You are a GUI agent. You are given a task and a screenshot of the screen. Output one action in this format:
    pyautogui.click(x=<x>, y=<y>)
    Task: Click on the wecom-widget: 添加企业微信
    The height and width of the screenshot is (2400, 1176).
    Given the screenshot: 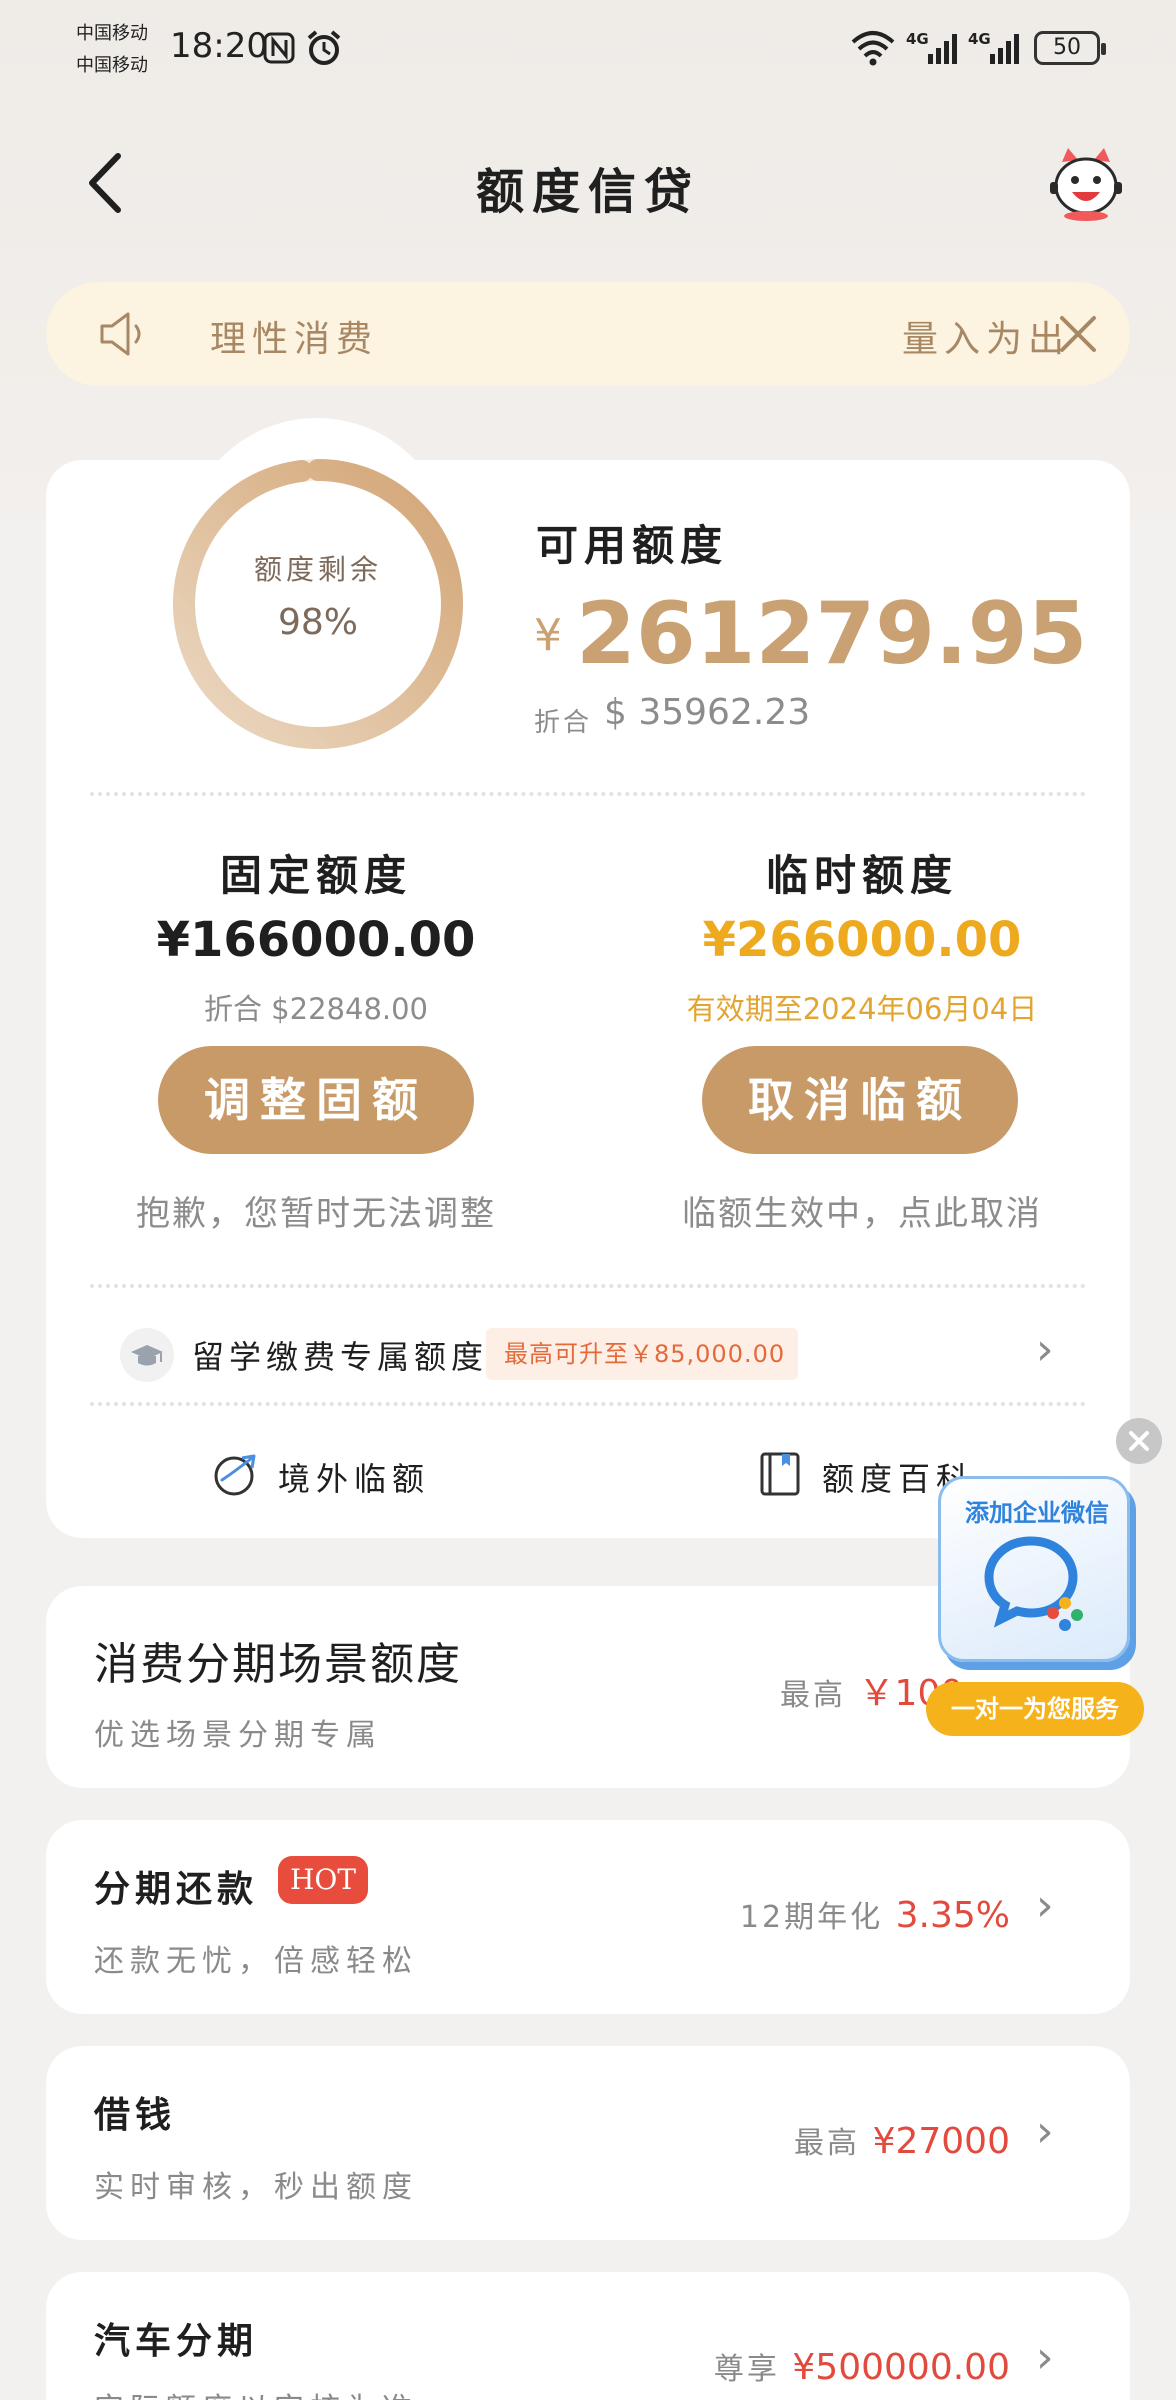 What is the action you would take?
    pyautogui.click(x=1034, y=1569)
    